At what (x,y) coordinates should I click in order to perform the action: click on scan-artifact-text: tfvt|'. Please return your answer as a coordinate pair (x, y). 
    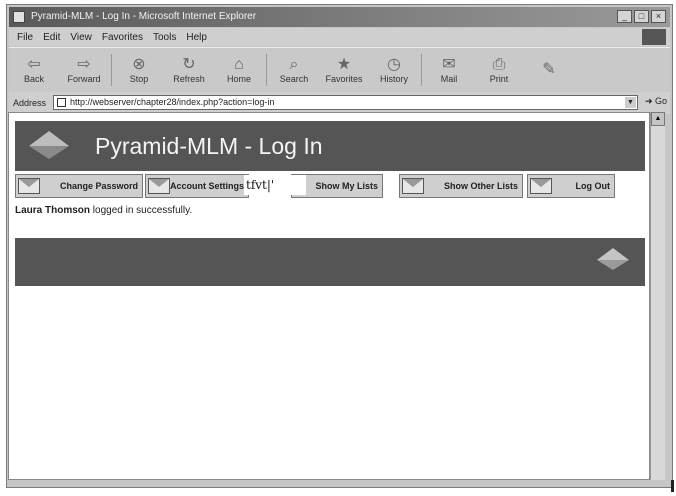
    Looking at the image, I should click on (275, 185).